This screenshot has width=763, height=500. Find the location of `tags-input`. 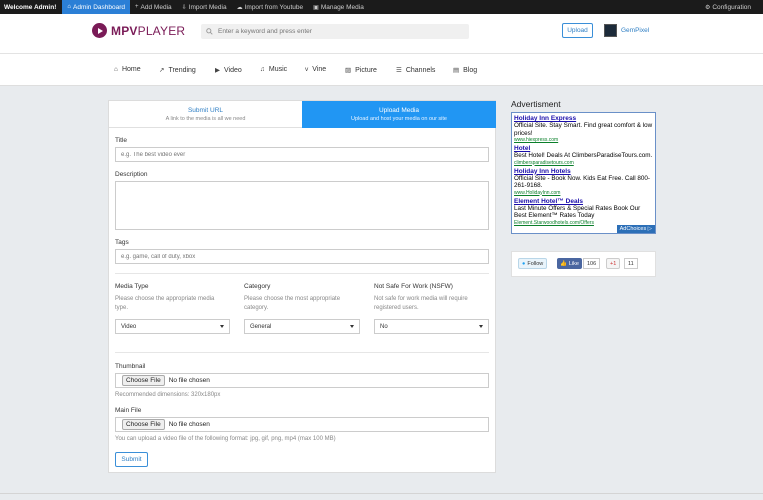

tags-input is located at coordinates (302, 256).